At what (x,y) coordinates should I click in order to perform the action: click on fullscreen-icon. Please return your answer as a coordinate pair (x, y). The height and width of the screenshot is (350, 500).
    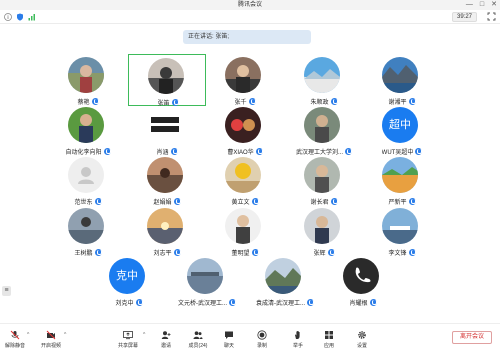
    Looking at the image, I should click on (491, 16).